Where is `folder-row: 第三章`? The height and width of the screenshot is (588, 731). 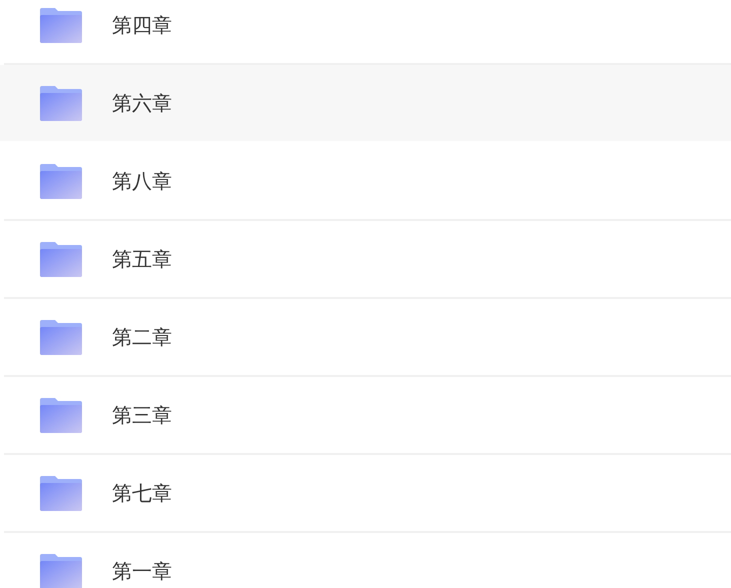
folder-row: 第三章 is located at coordinates (367, 416).